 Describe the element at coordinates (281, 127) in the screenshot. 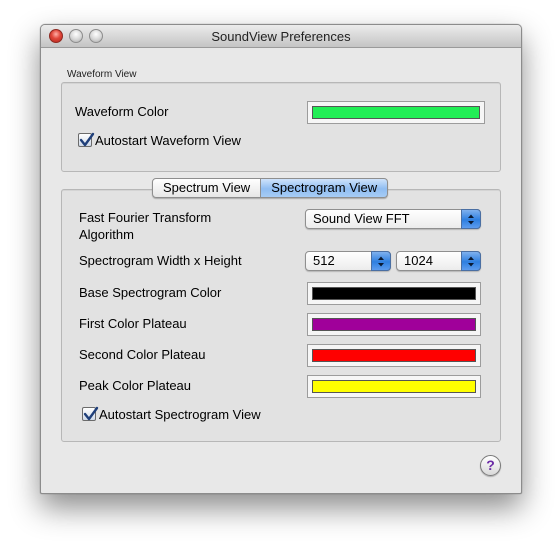

I see `waveform-group-box` at that location.